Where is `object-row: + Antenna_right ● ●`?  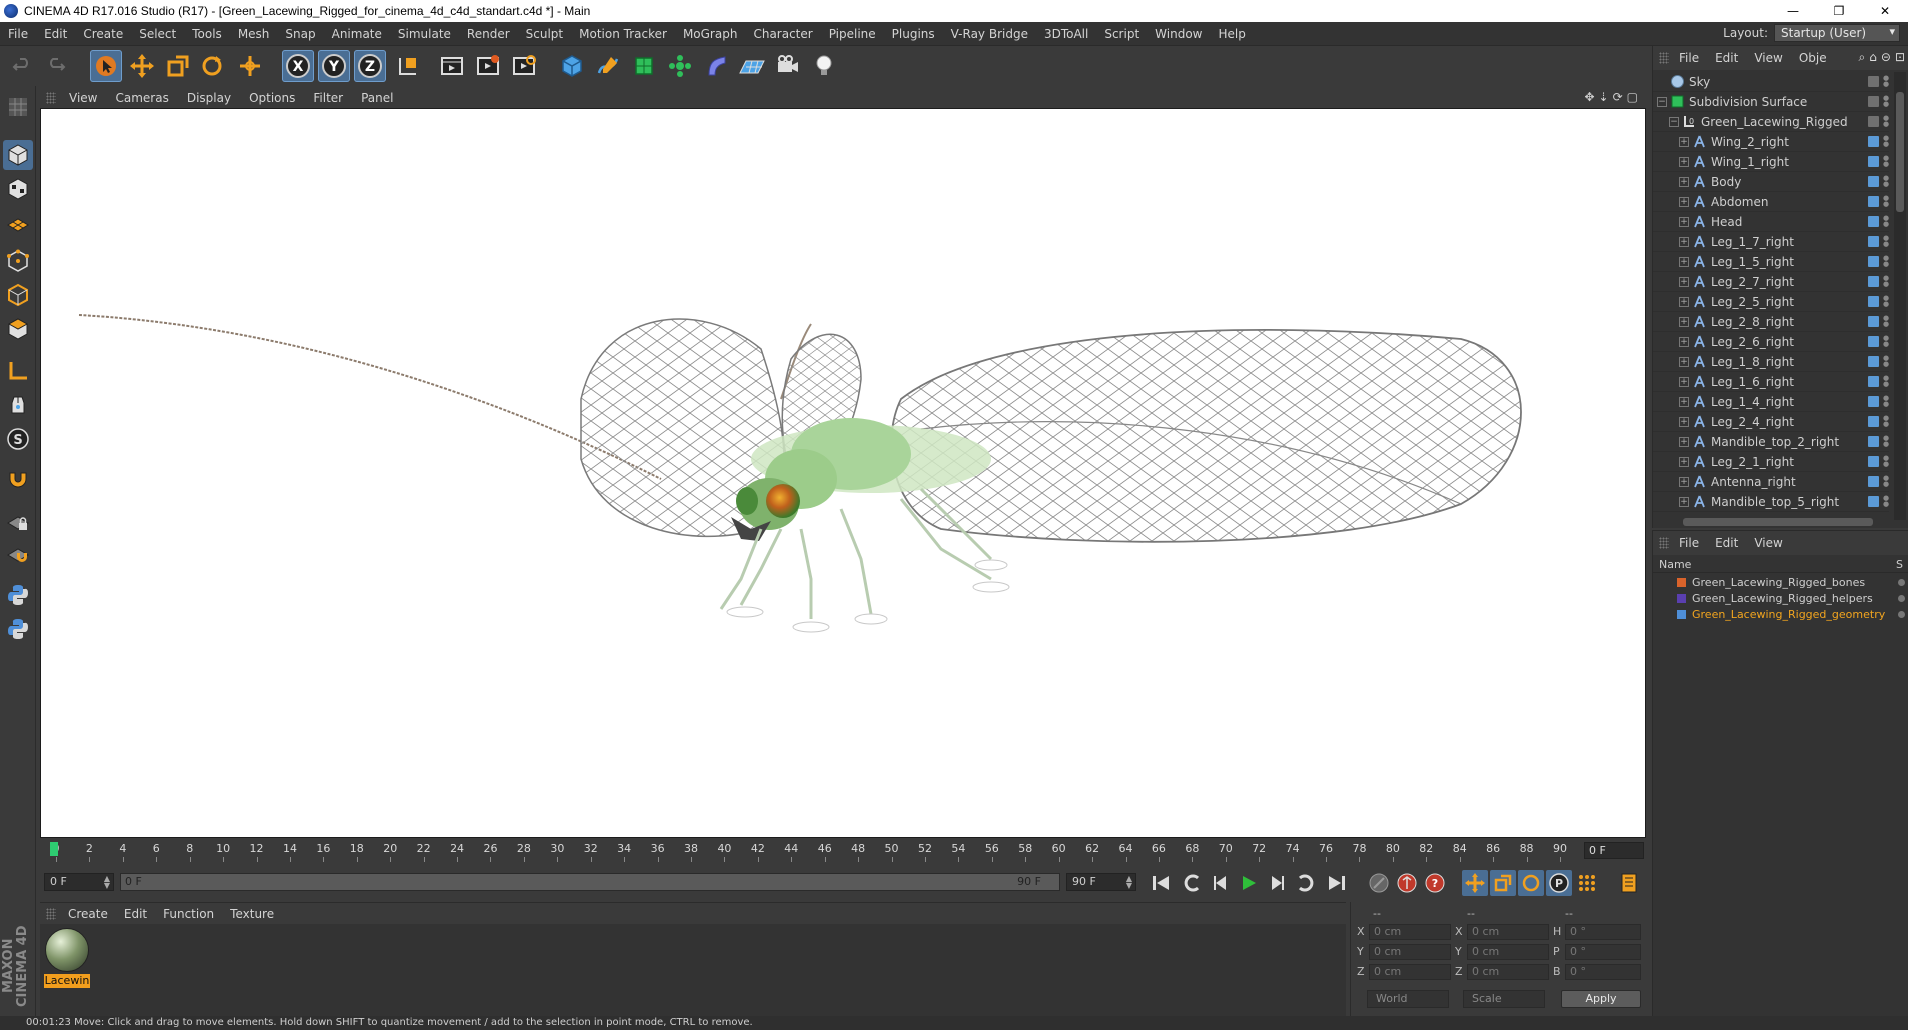 object-row: + Antenna_right ● ● is located at coordinates (1771, 482).